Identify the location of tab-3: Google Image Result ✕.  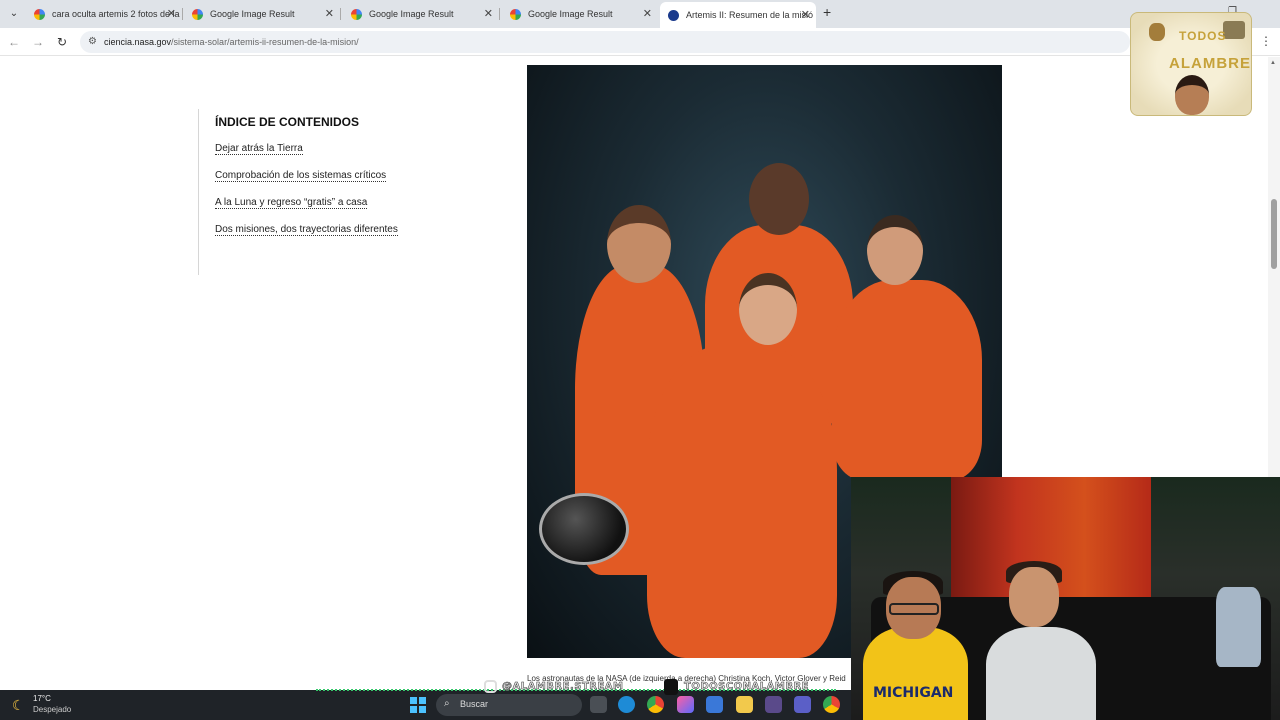
(421, 14).